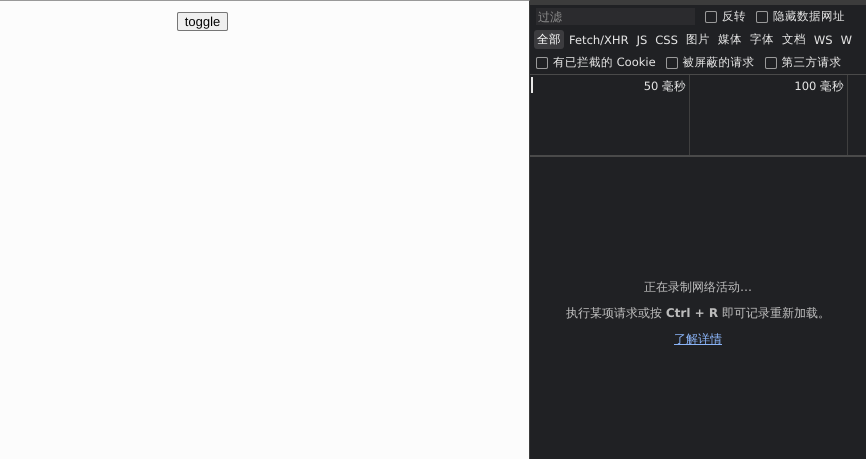 Image resolution: width=866 pixels, height=459 pixels. What do you see at coordinates (596, 62) in the screenshot?
I see `request-checkbox: 有已拦截的 Cookie` at bounding box center [596, 62].